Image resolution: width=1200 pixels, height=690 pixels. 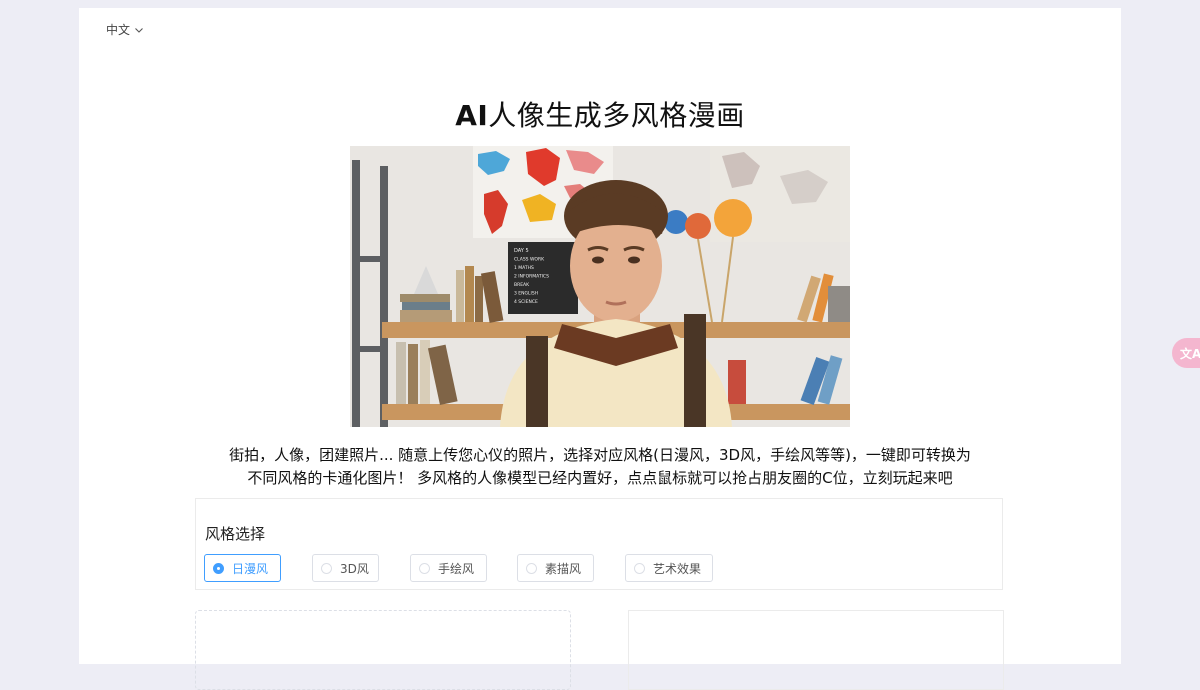 I want to click on style-option-artistic: 艺术效果, so click(x=669, y=568).